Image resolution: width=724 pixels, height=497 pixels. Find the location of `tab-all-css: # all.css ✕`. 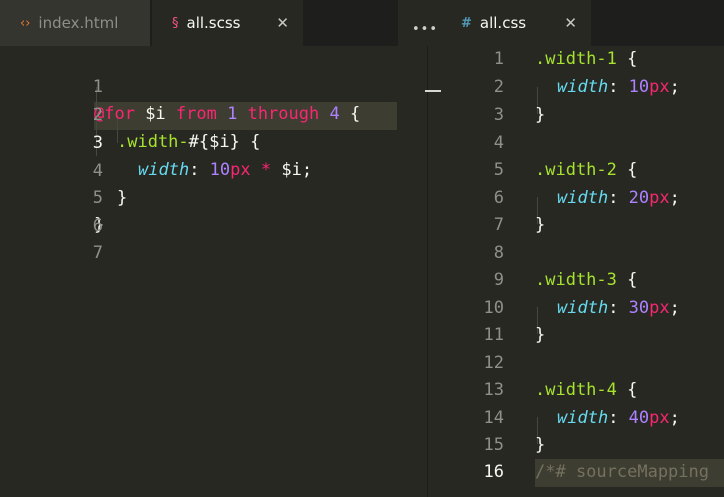

tab-all-css: # all.css ✕ is located at coordinates (518, 23).